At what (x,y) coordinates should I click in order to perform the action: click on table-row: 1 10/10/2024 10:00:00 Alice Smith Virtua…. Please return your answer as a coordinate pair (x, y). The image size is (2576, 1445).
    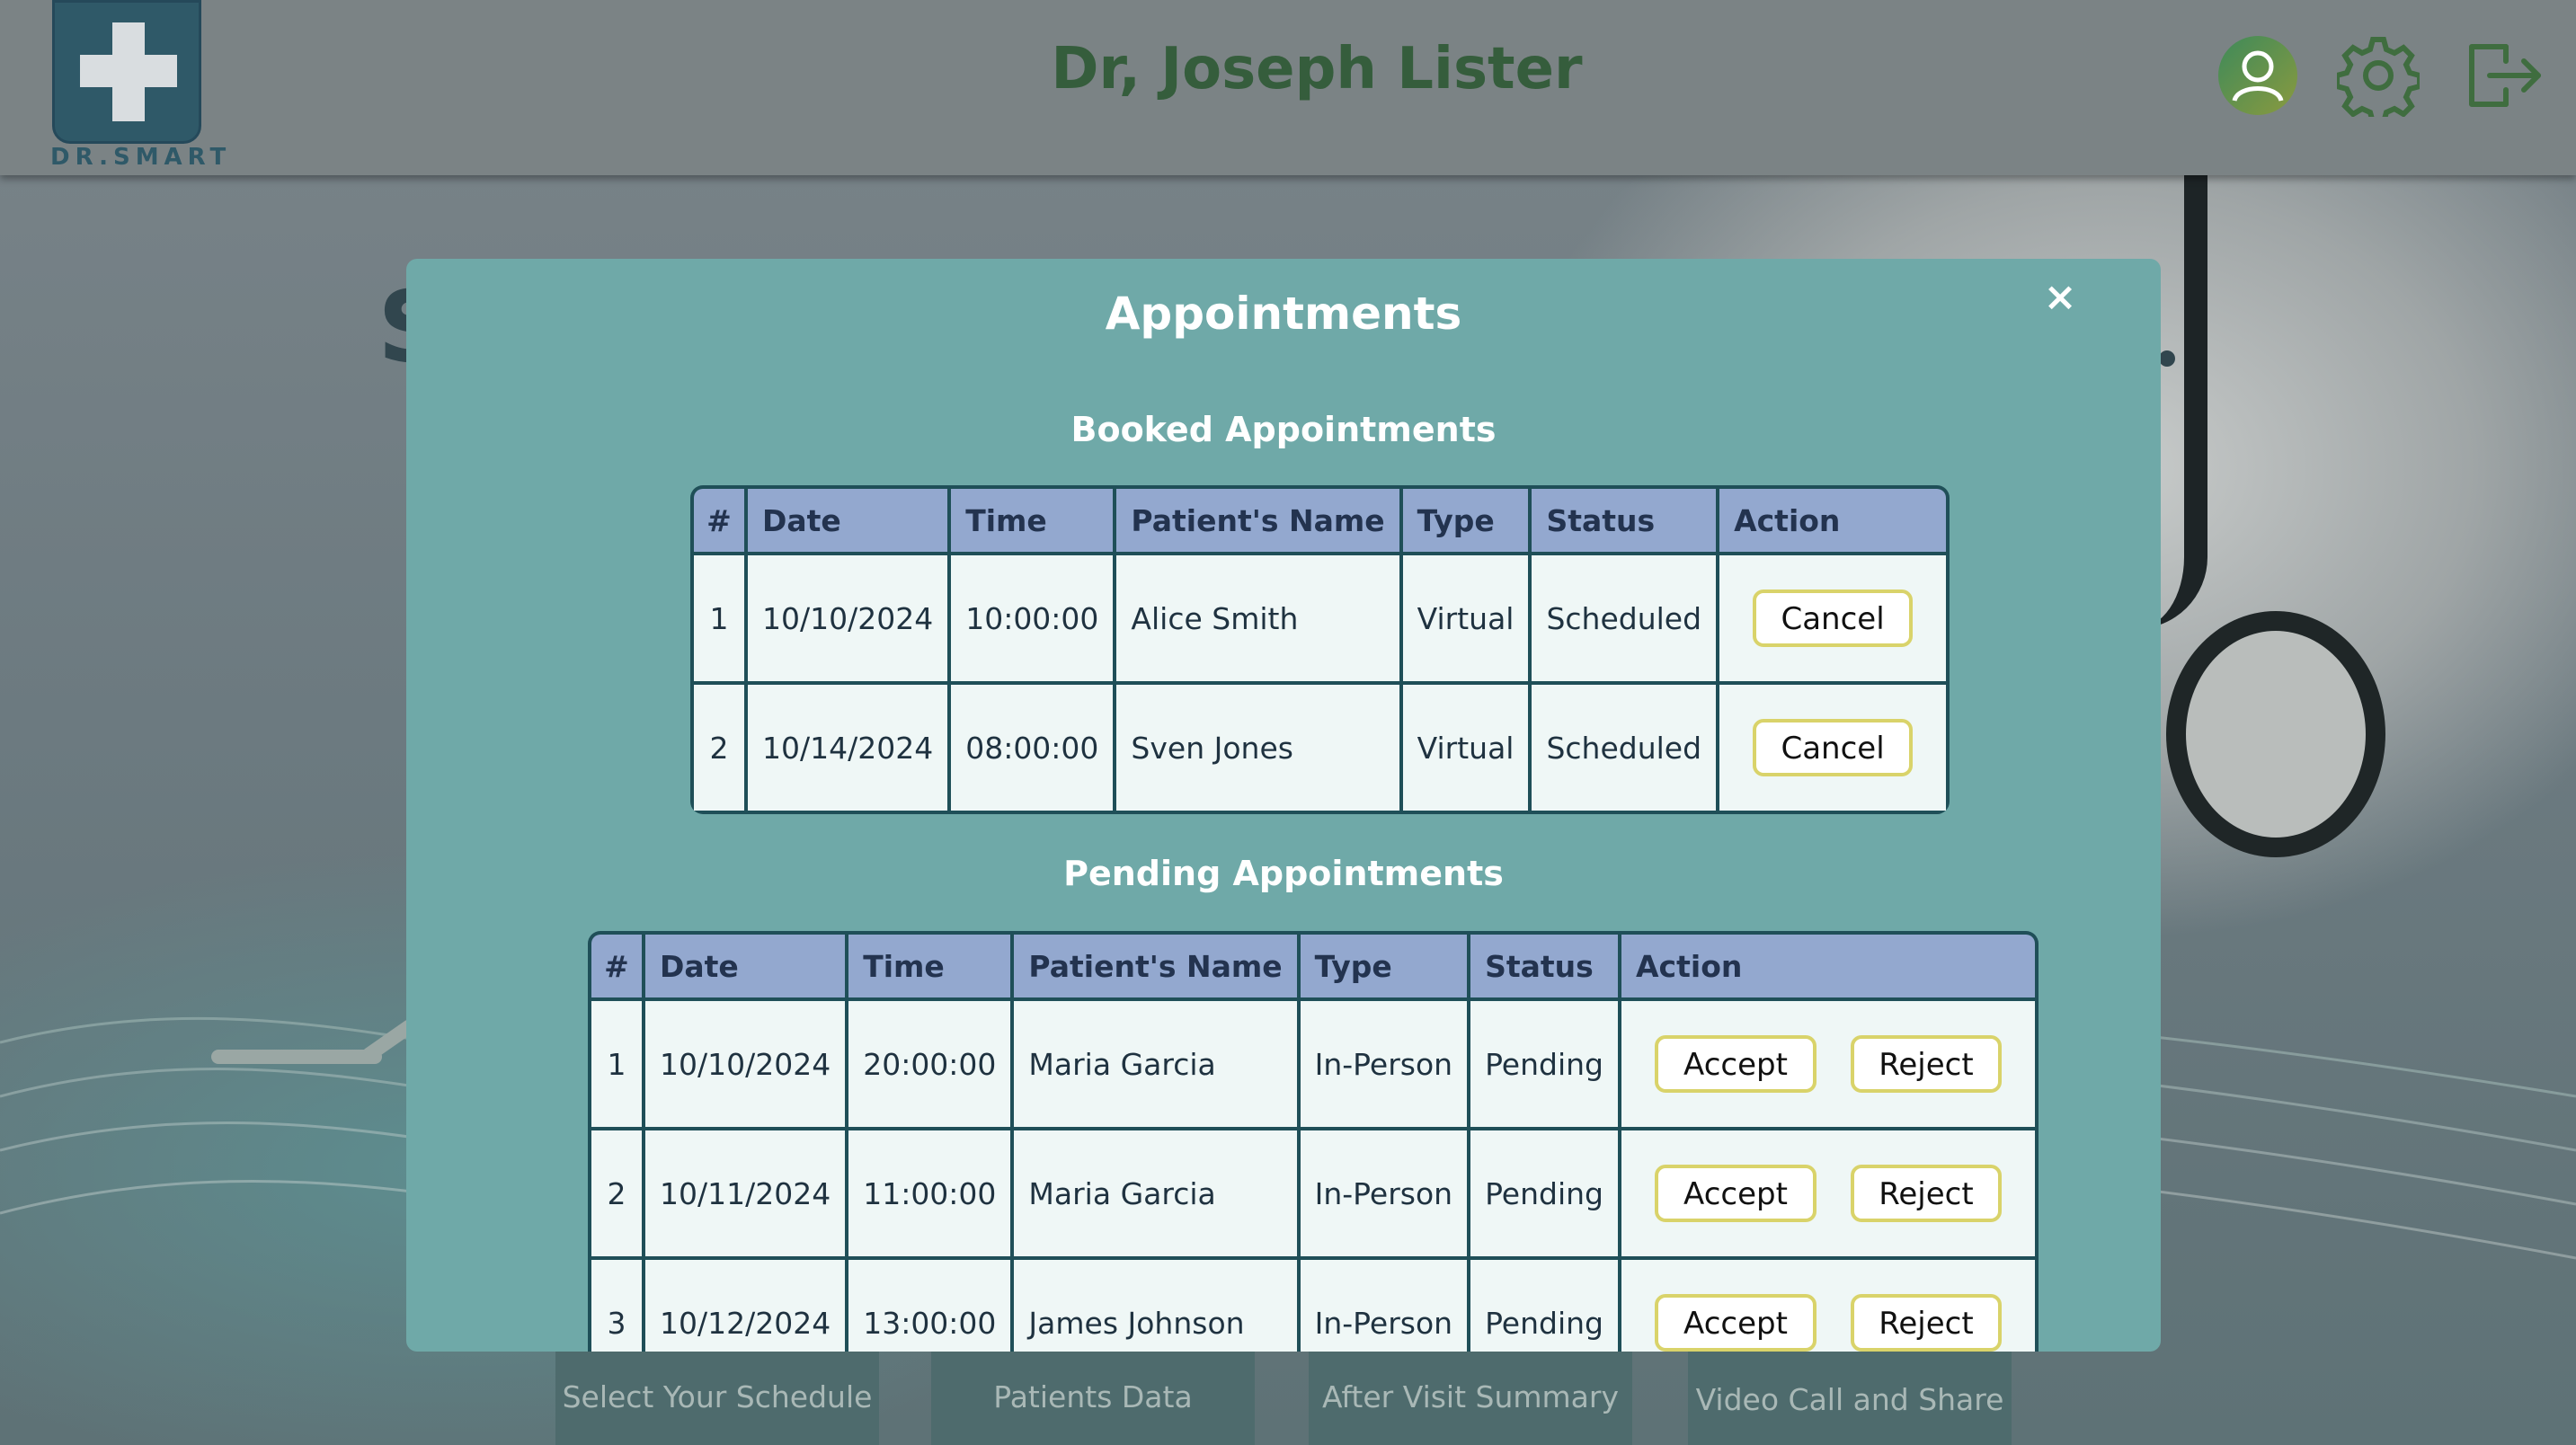
    Looking at the image, I should click on (1320, 618).